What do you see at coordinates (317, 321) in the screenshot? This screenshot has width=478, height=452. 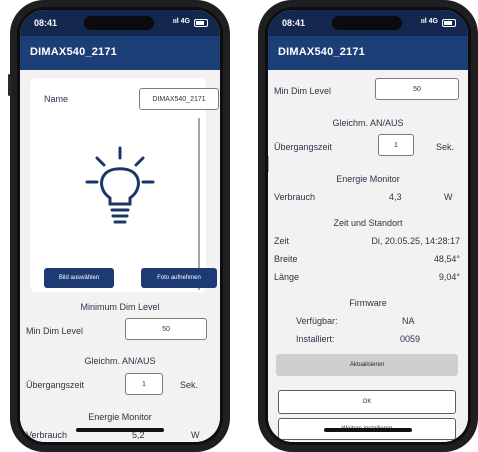 I see `available-label: Verfügbar:` at bounding box center [317, 321].